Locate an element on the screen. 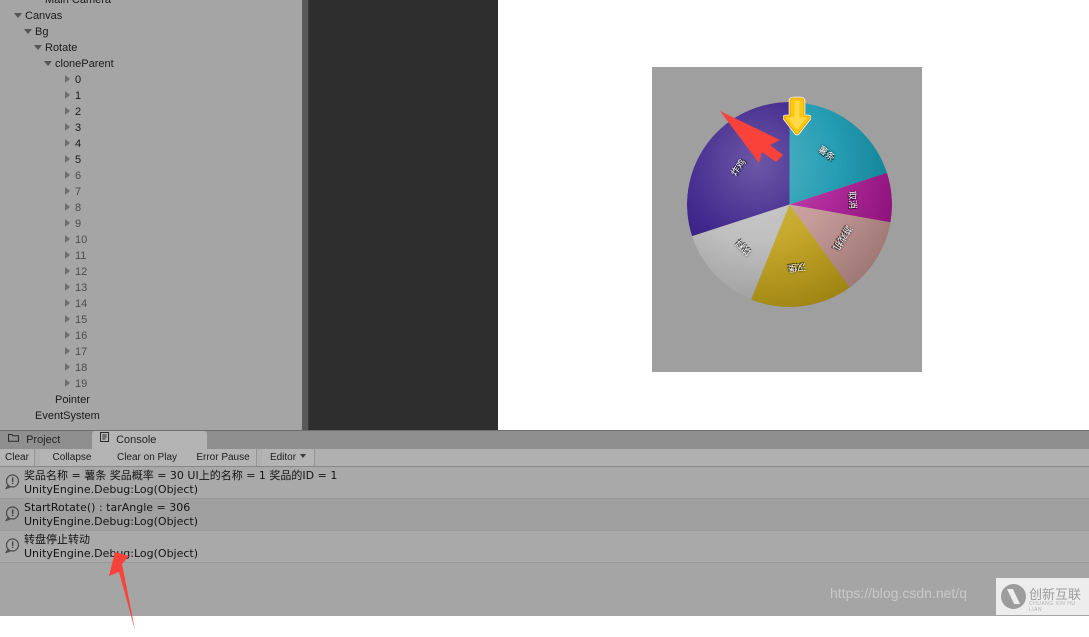 The image size is (1089, 637). console-log-message: StartRotate() : tarAngle = 306 is located at coordinates (107, 507).